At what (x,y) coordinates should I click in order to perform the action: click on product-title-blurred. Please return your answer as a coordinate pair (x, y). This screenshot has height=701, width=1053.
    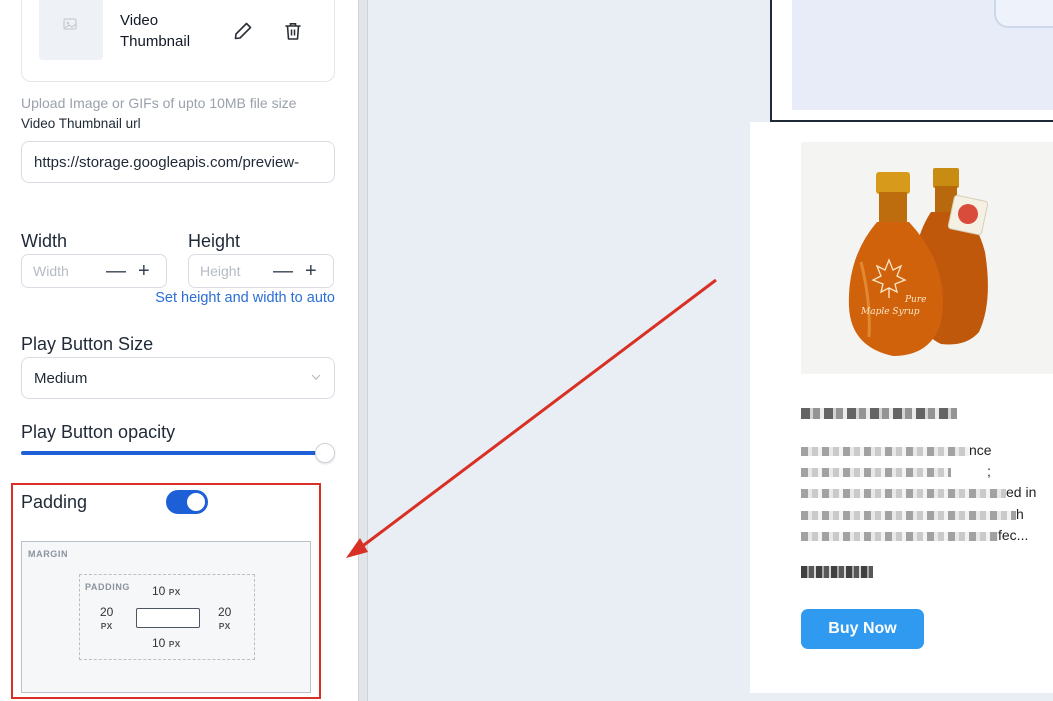
    Looking at the image, I should click on (879, 413).